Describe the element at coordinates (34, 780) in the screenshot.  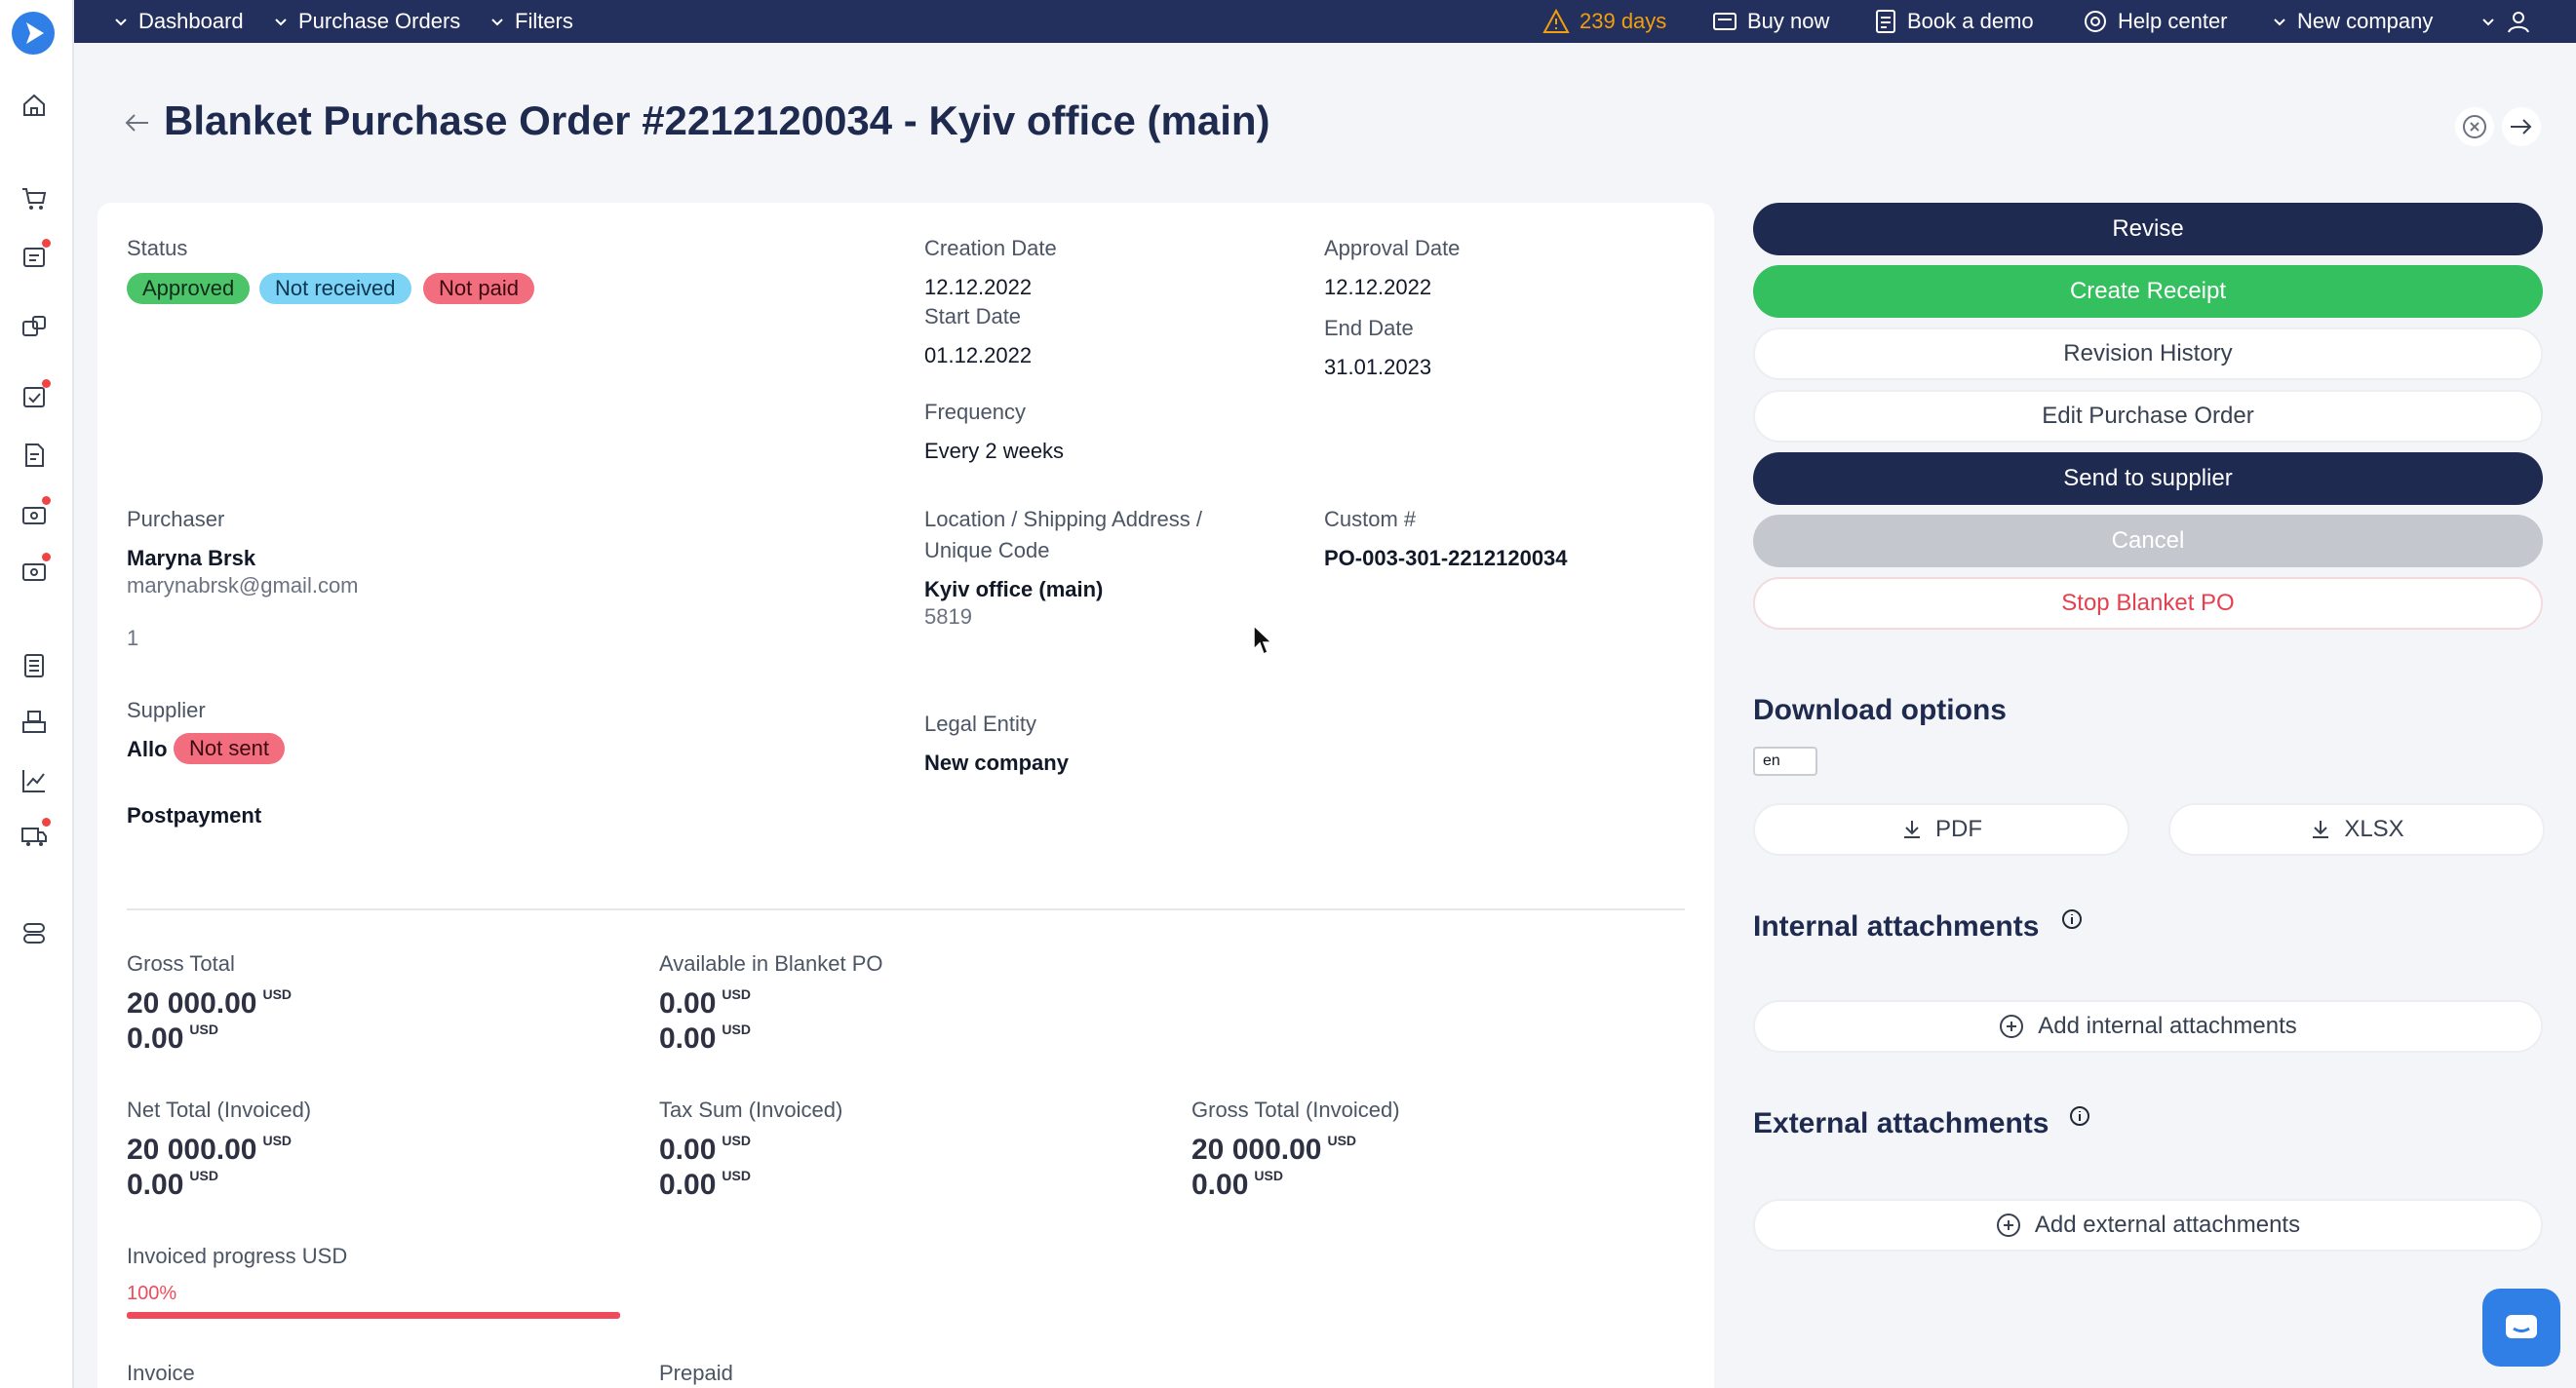
I see `analytics-icon` at that location.